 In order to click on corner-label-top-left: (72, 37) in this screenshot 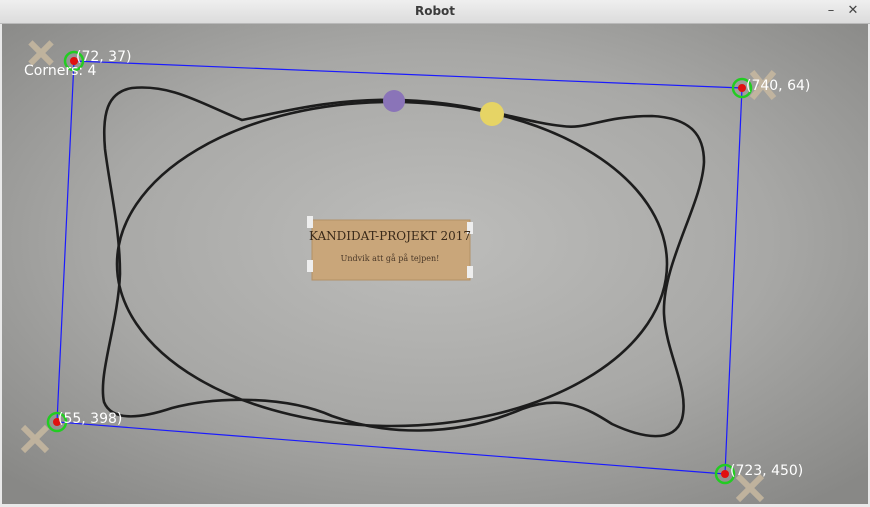, I will do `click(103, 57)`.